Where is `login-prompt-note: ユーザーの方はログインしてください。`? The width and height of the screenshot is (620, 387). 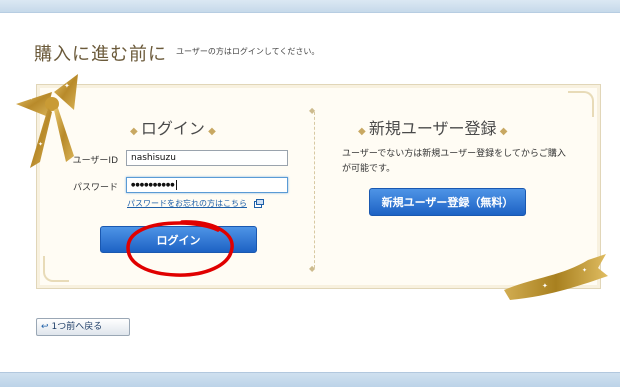
login-prompt-note: ユーザーの方はログインしてください。 is located at coordinates (248, 51).